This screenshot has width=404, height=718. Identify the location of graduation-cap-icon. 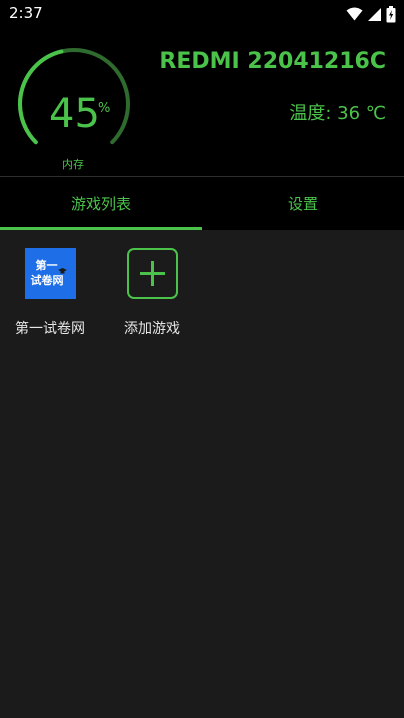
(62, 271).